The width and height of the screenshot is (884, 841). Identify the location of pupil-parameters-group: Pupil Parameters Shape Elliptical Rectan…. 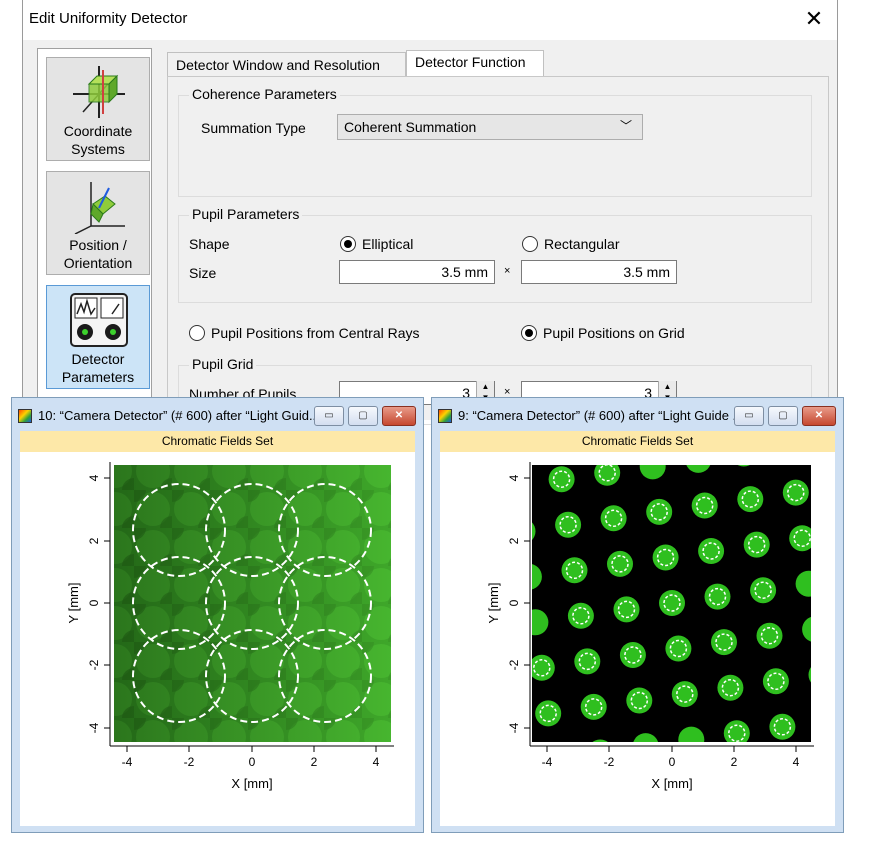
(495, 254).